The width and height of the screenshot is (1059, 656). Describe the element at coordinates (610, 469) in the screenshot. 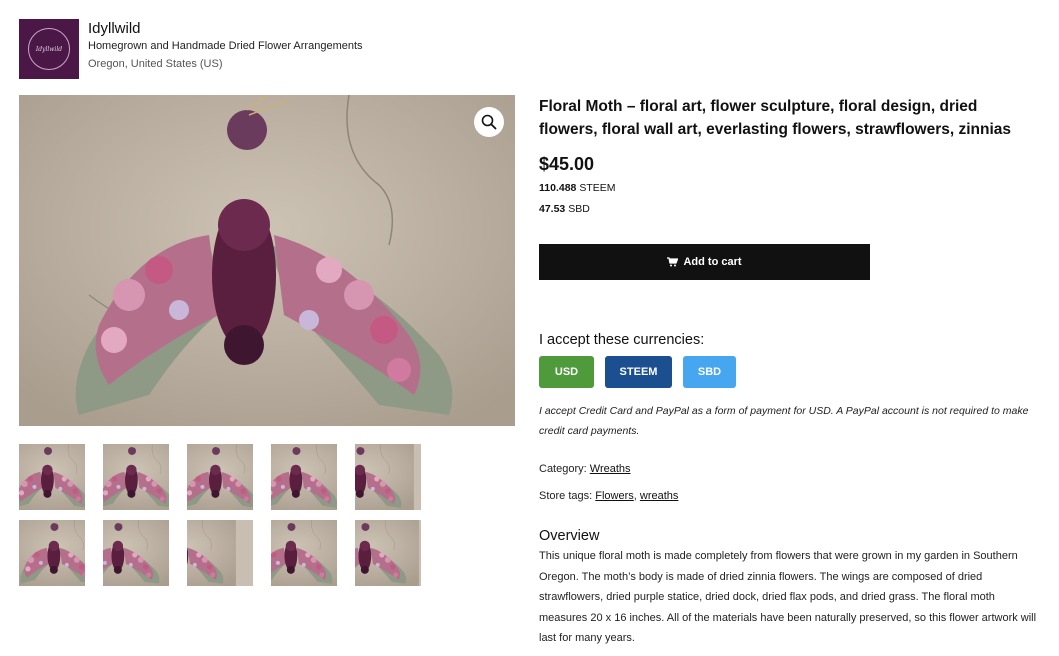

I see `category-link-wreaths: Wreaths` at that location.